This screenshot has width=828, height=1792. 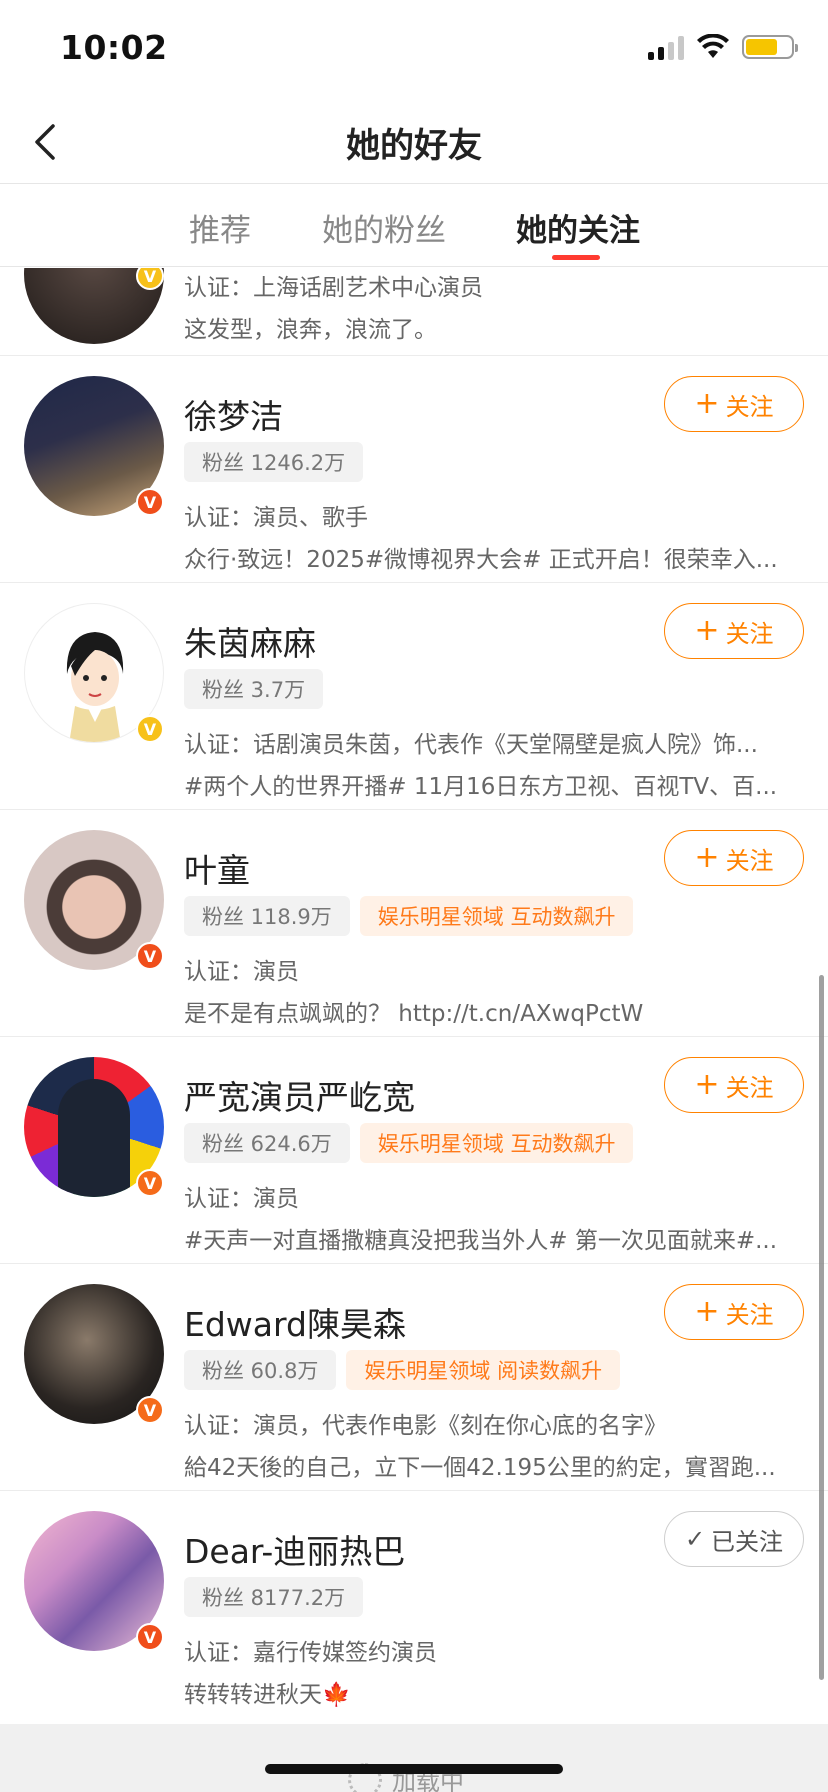 What do you see at coordinates (483, 1370) in the screenshot?
I see `trending-tag-chip: 娱乐明星领域 阅读数飙升` at bounding box center [483, 1370].